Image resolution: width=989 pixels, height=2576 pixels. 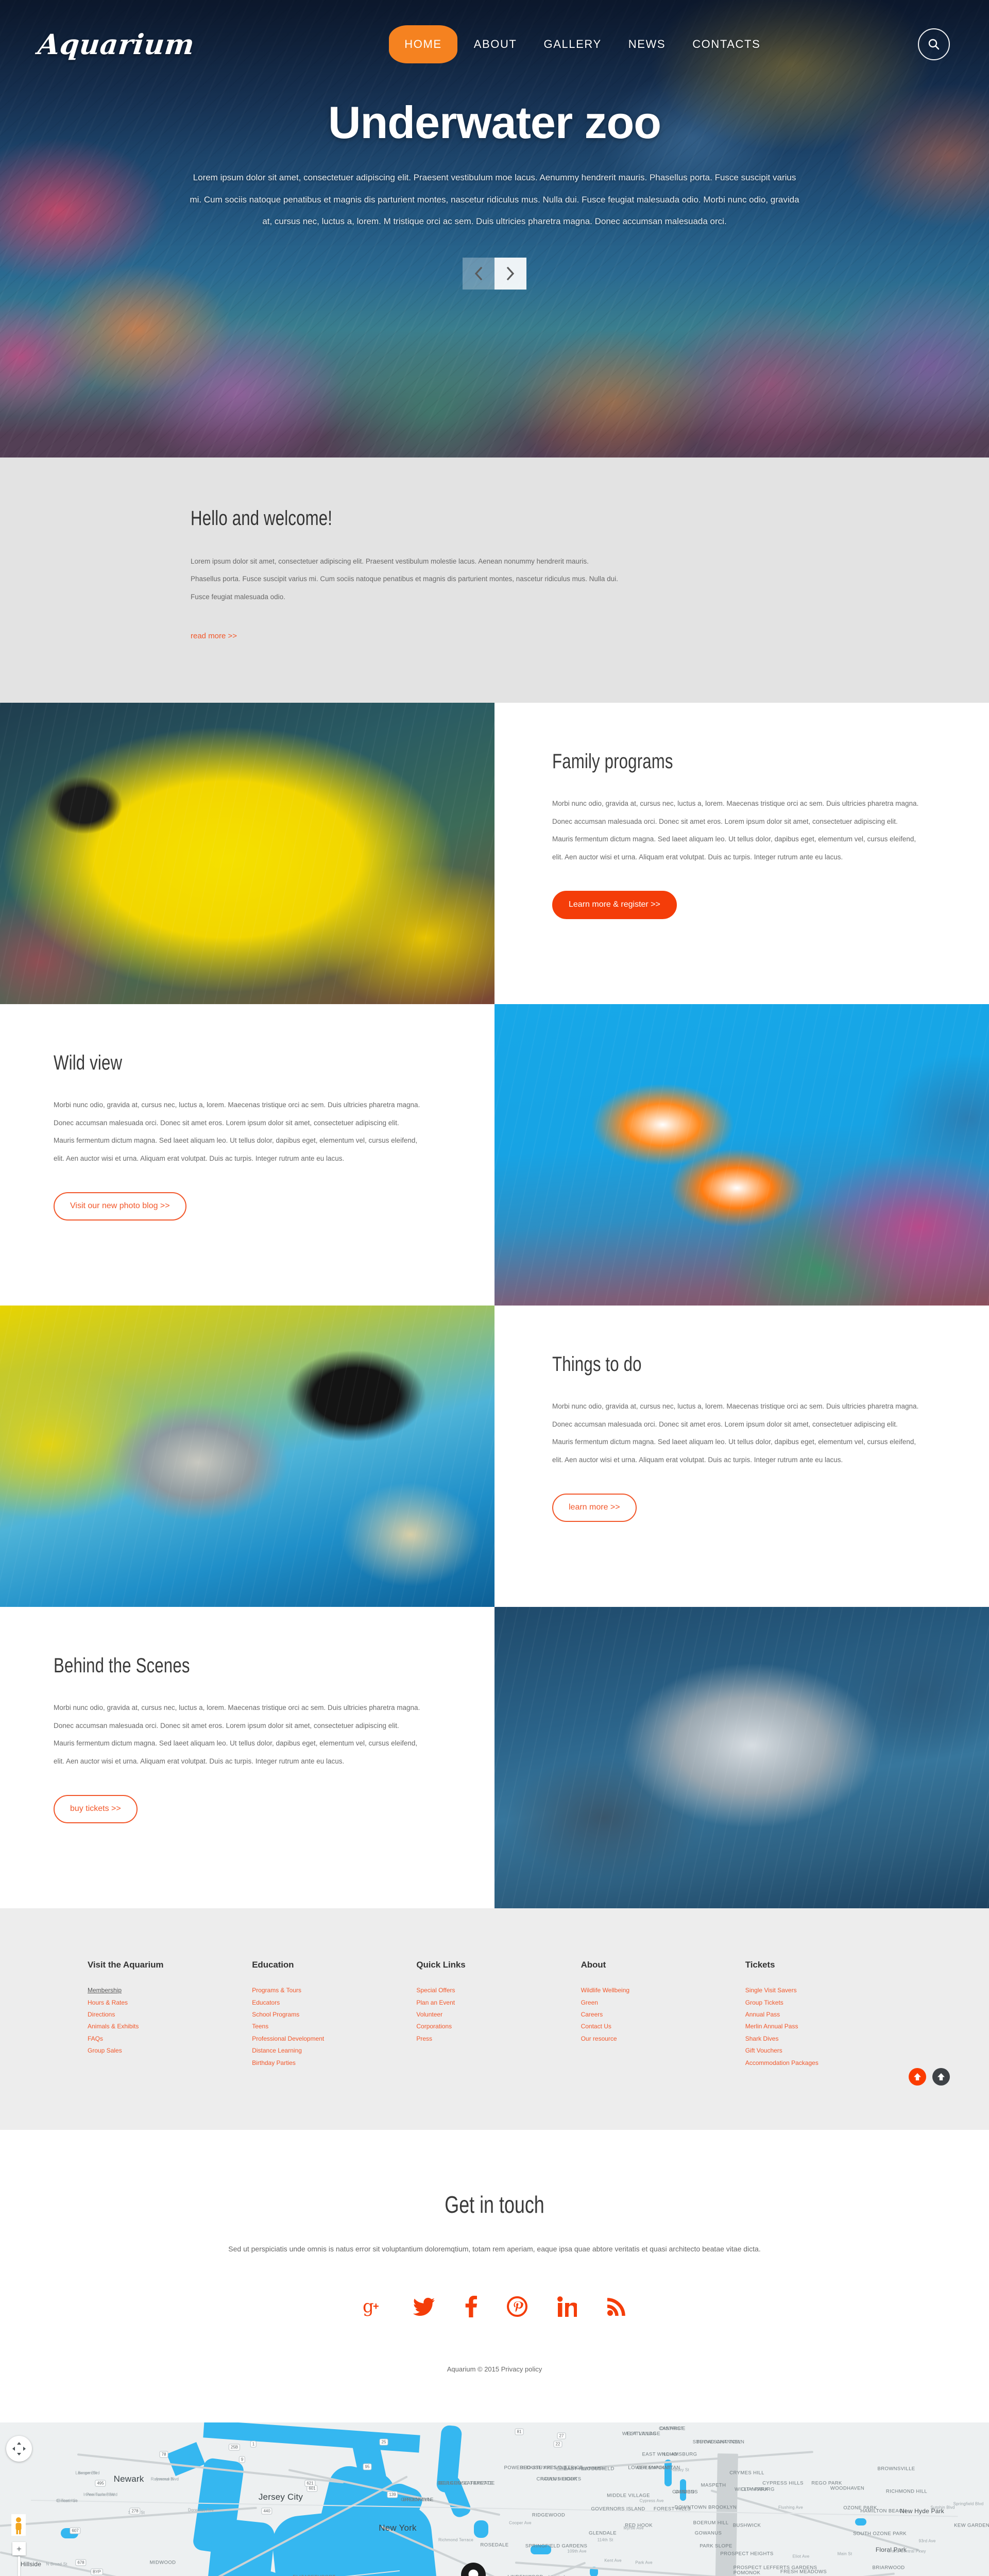 I want to click on learn-more-register-button: Learn more & register >>, so click(x=614, y=904).